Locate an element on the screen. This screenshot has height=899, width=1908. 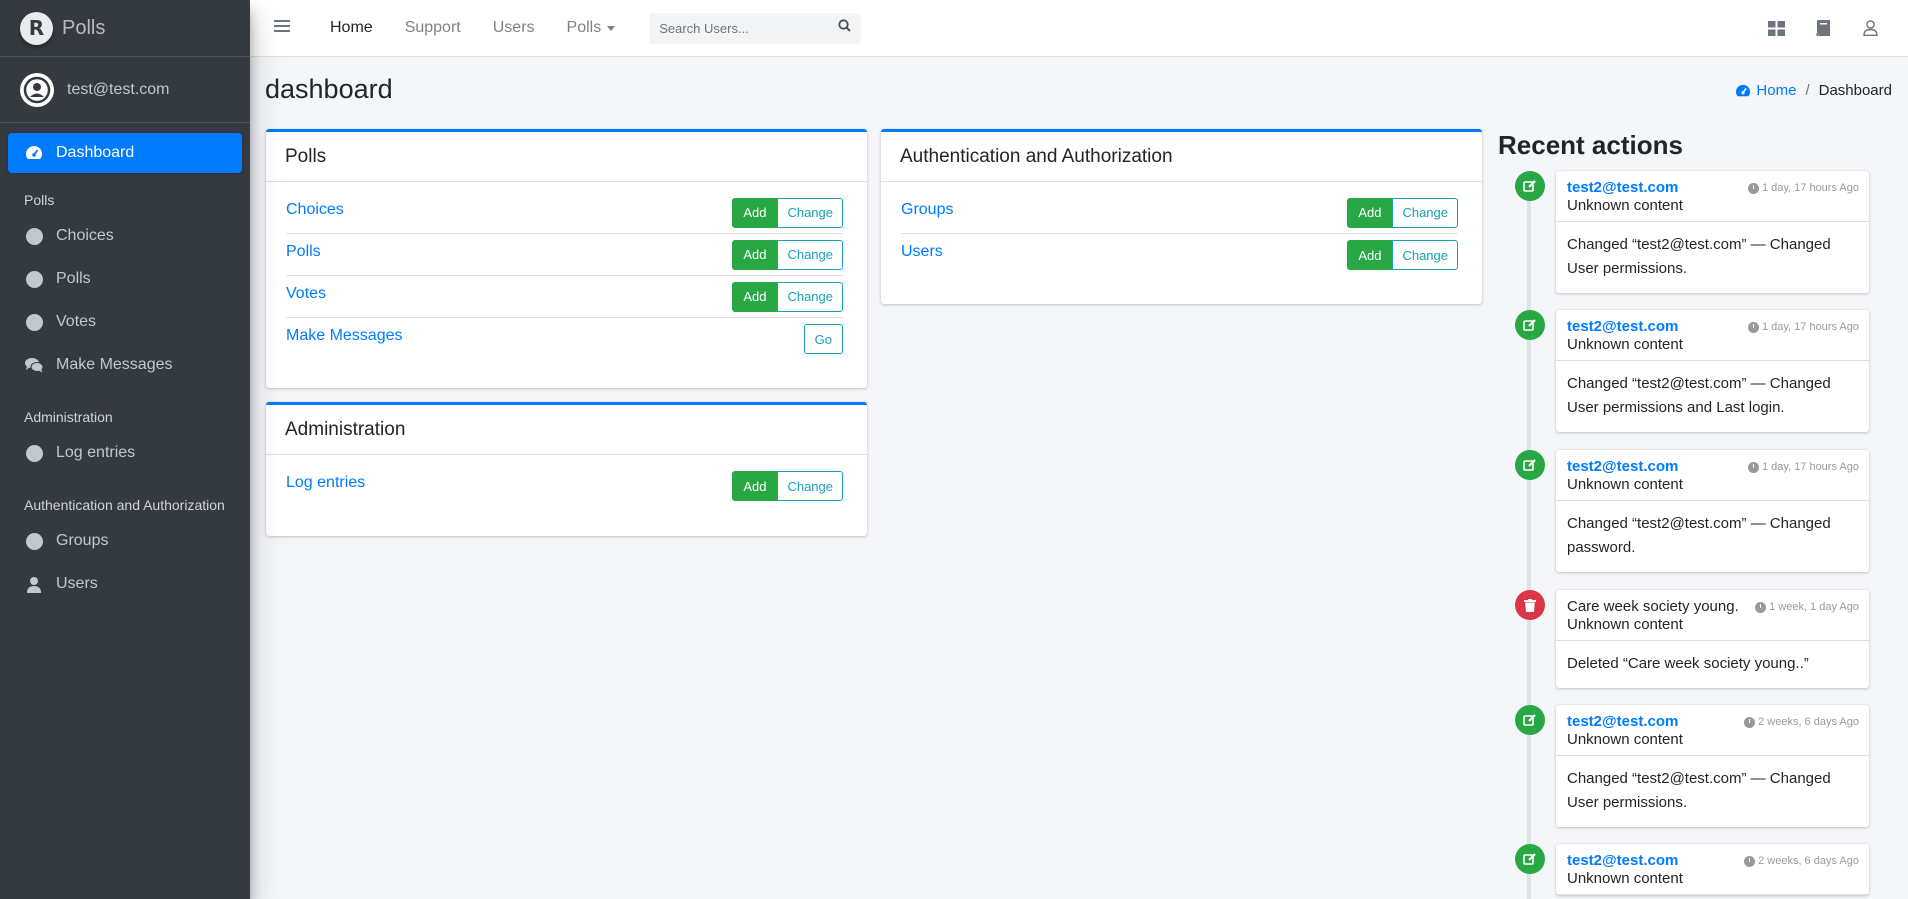
table-row: Choices Add Change is located at coordinates (564, 213).